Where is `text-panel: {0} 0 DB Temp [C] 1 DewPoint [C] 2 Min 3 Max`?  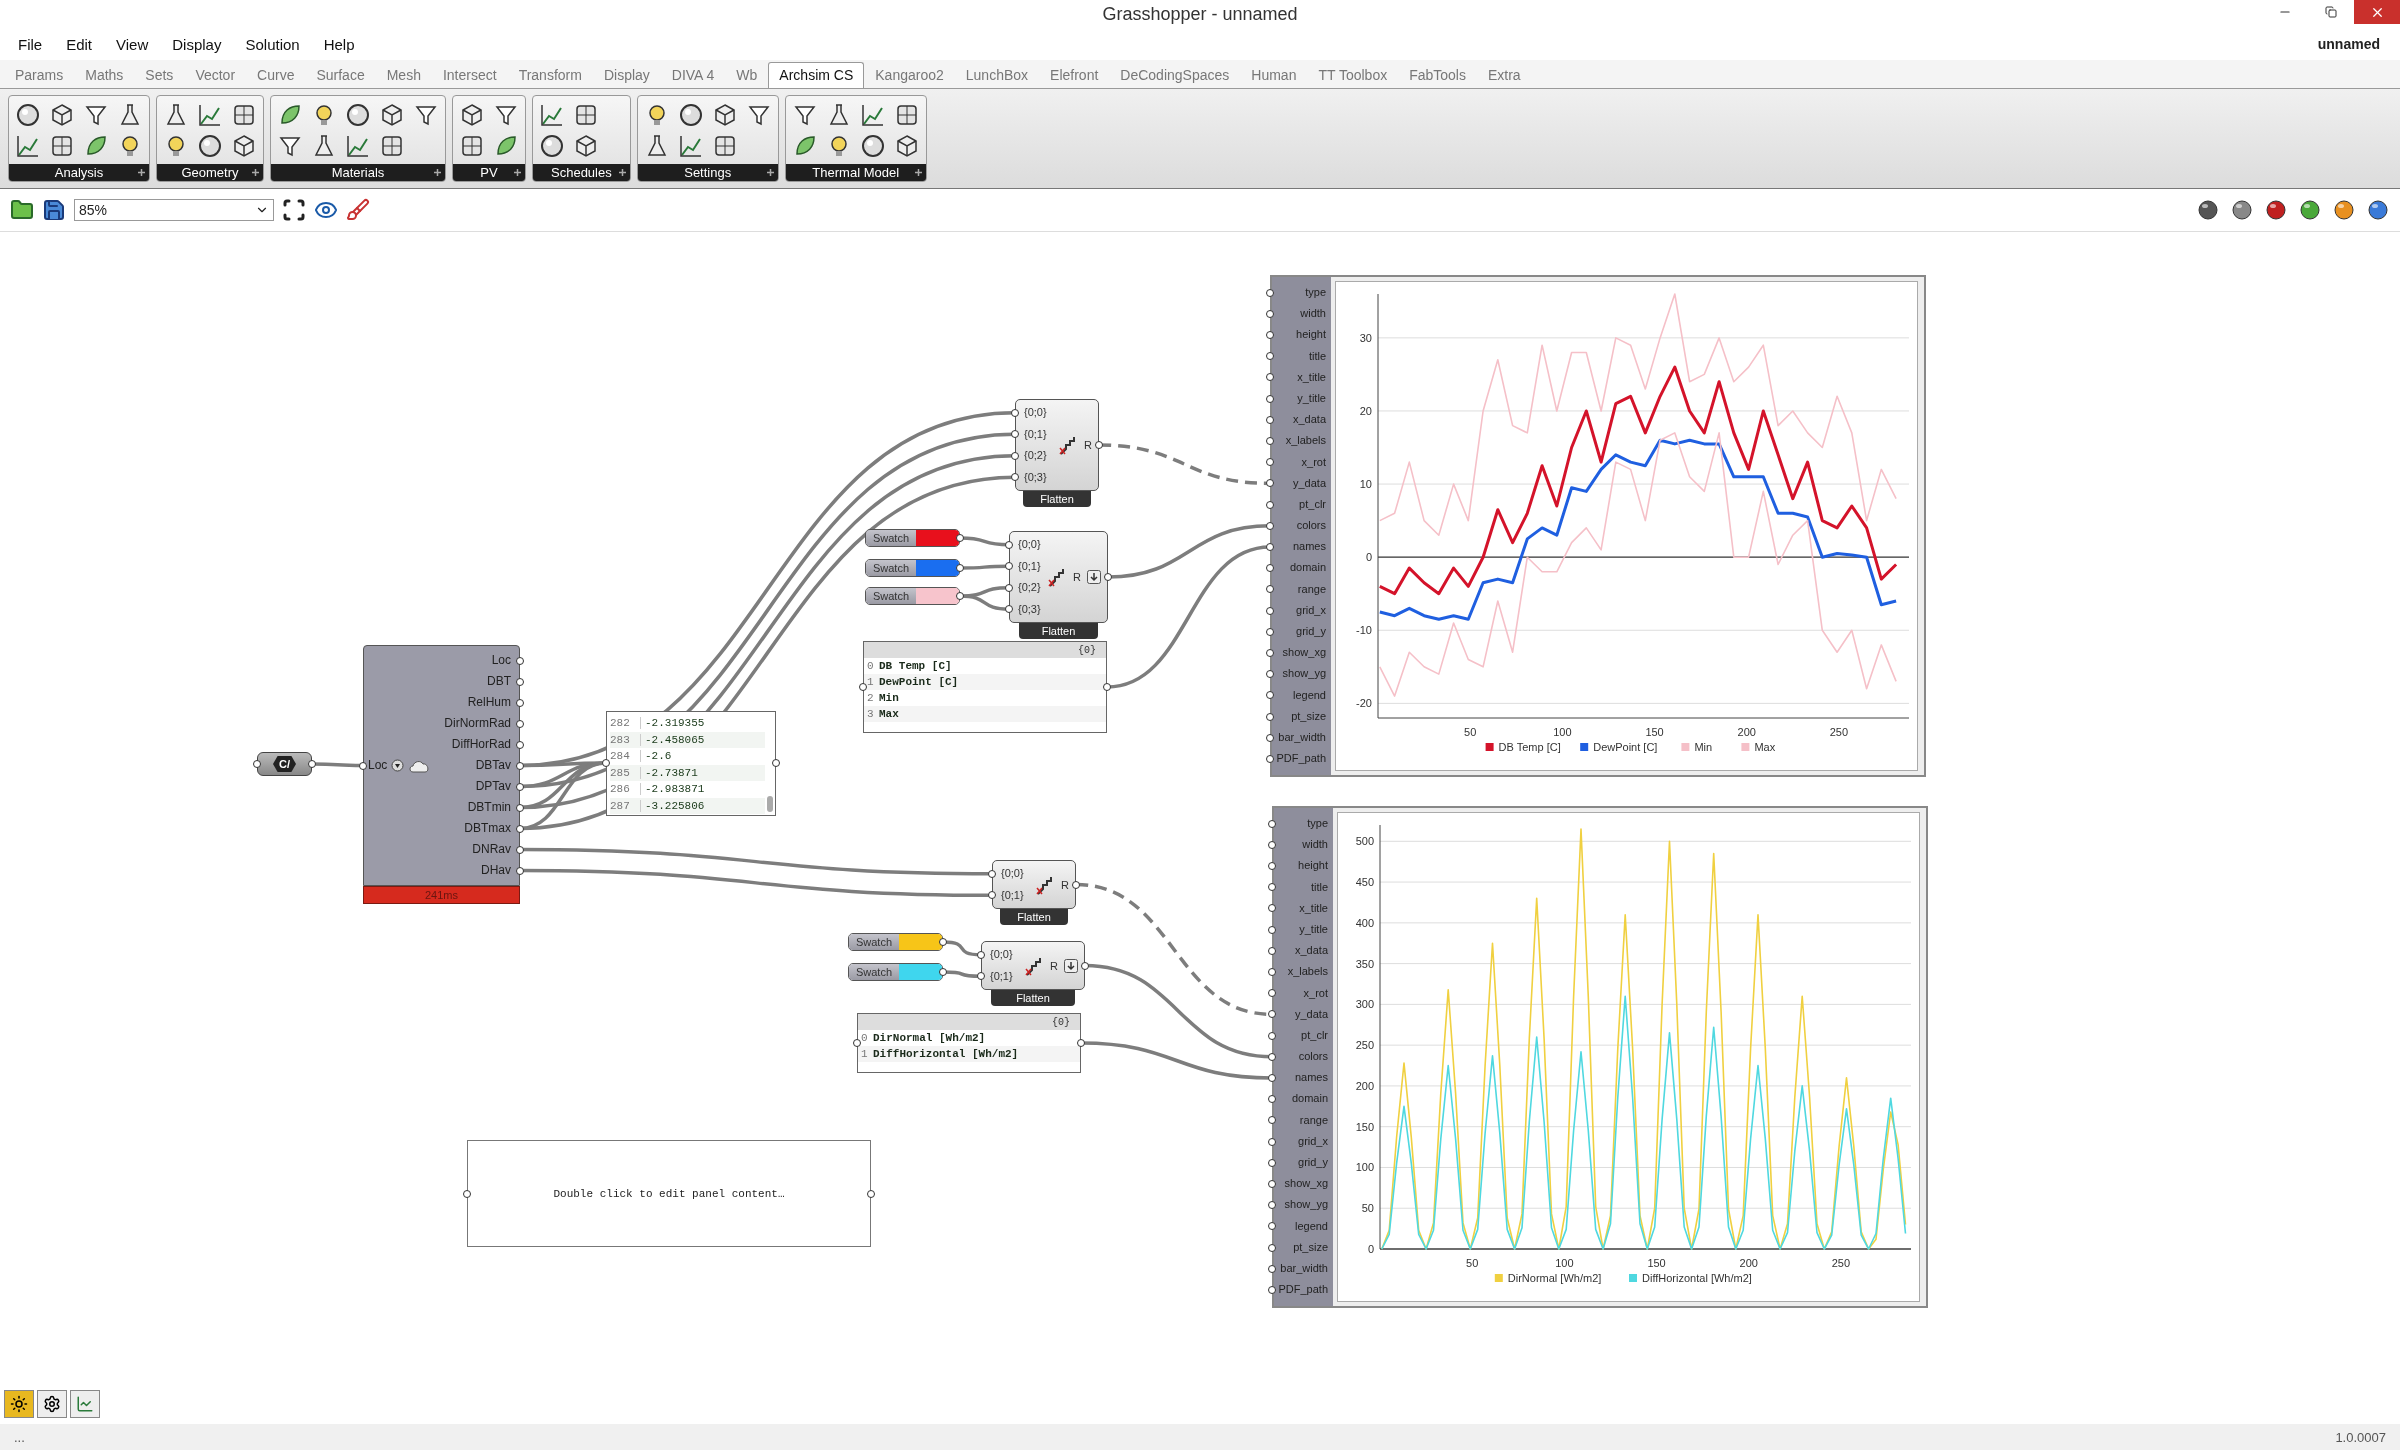
text-panel: {0} 0 DB Temp [C] 1 DewPoint [C] 2 Min 3 Max is located at coordinates (985, 687).